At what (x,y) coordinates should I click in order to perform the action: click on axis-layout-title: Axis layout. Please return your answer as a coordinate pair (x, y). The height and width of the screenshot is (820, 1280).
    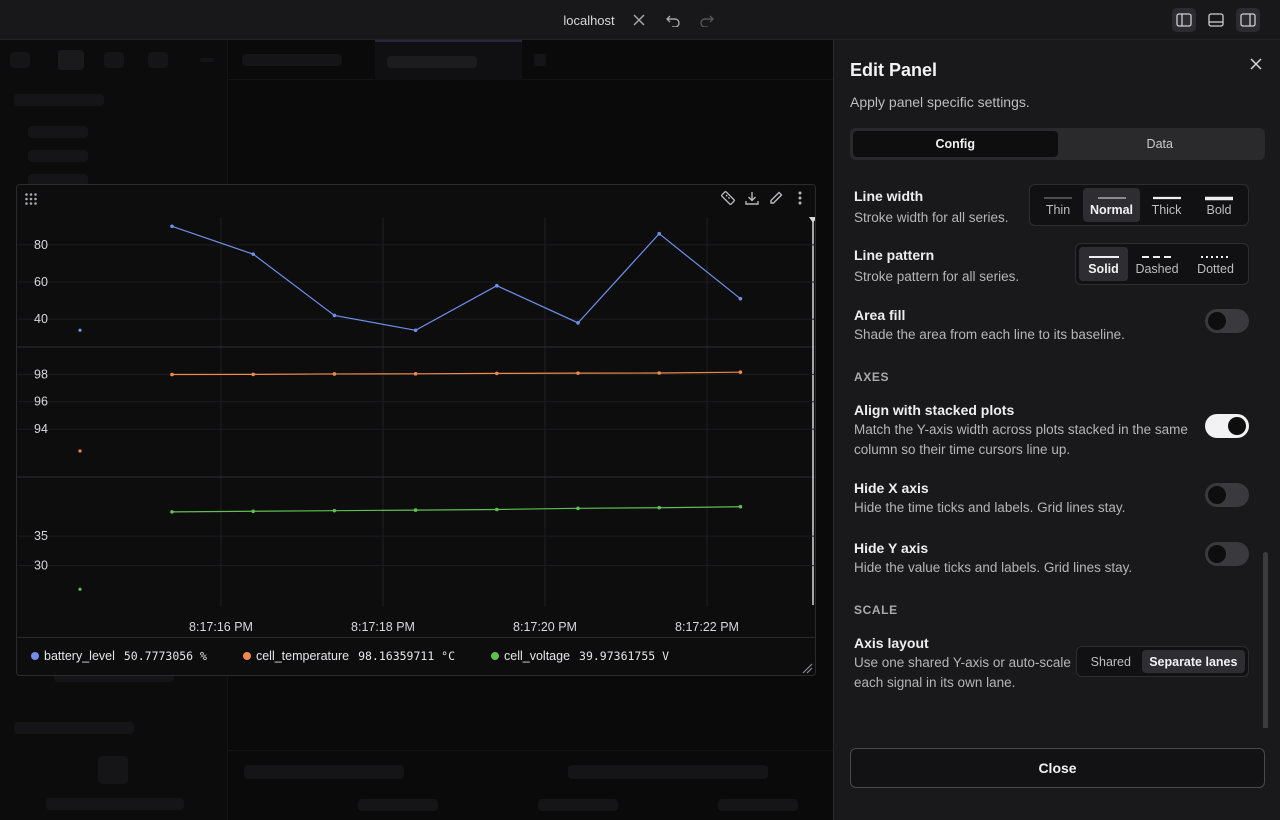
    Looking at the image, I should click on (891, 643).